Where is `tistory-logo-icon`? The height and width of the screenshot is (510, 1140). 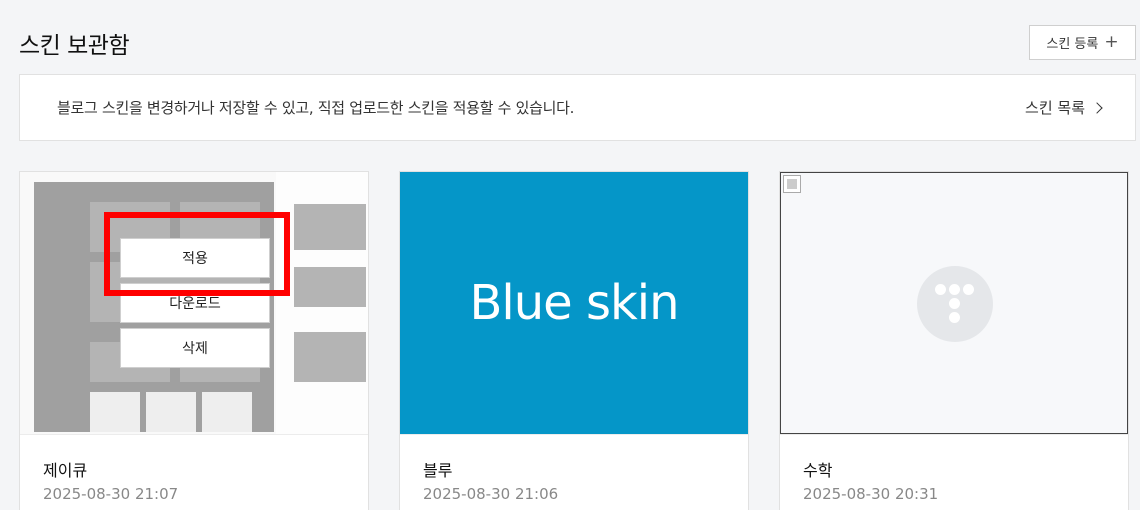 tistory-logo-icon is located at coordinates (955, 304).